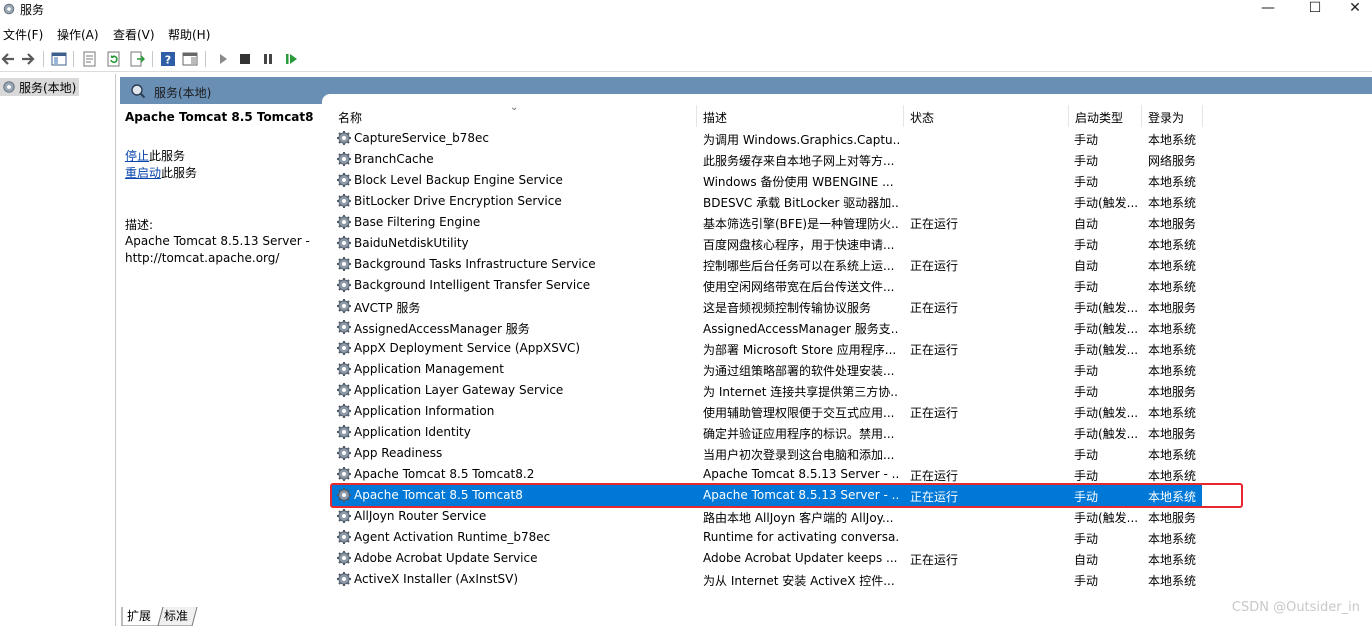 This screenshot has width=1372, height=626. What do you see at coordinates (189, 34) in the screenshot?
I see `menu-help: 帮助(H)` at bounding box center [189, 34].